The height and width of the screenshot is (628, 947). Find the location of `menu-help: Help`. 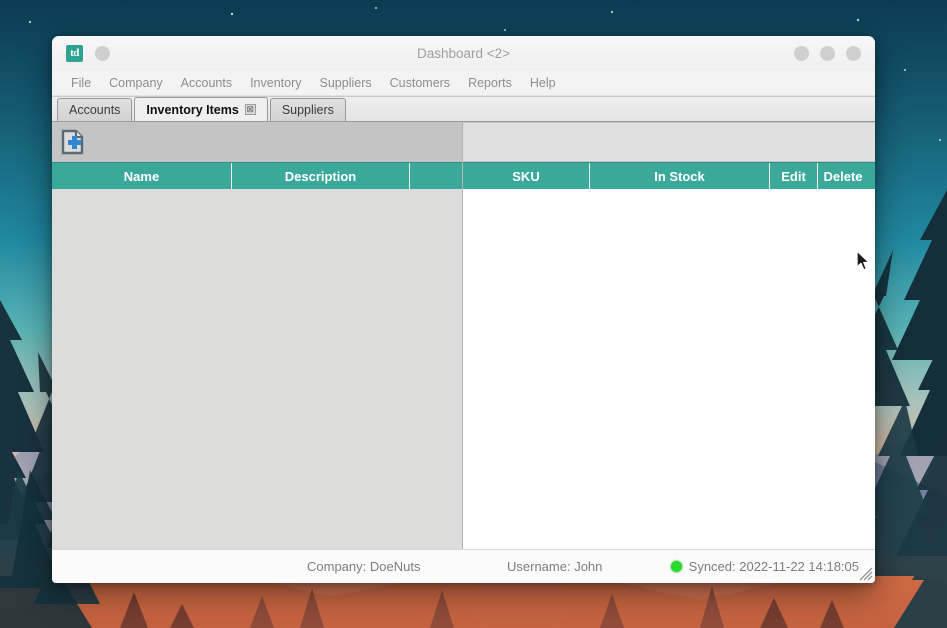

menu-help: Help is located at coordinates (543, 83).